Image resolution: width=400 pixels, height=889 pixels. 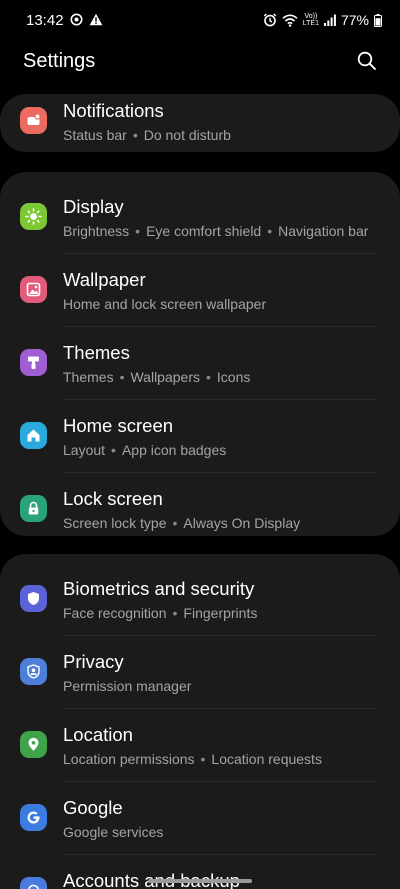 What do you see at coordinates (33, 508) in the screenshot?
I see `lock-screen-icon` at bounding box center [33, 508].